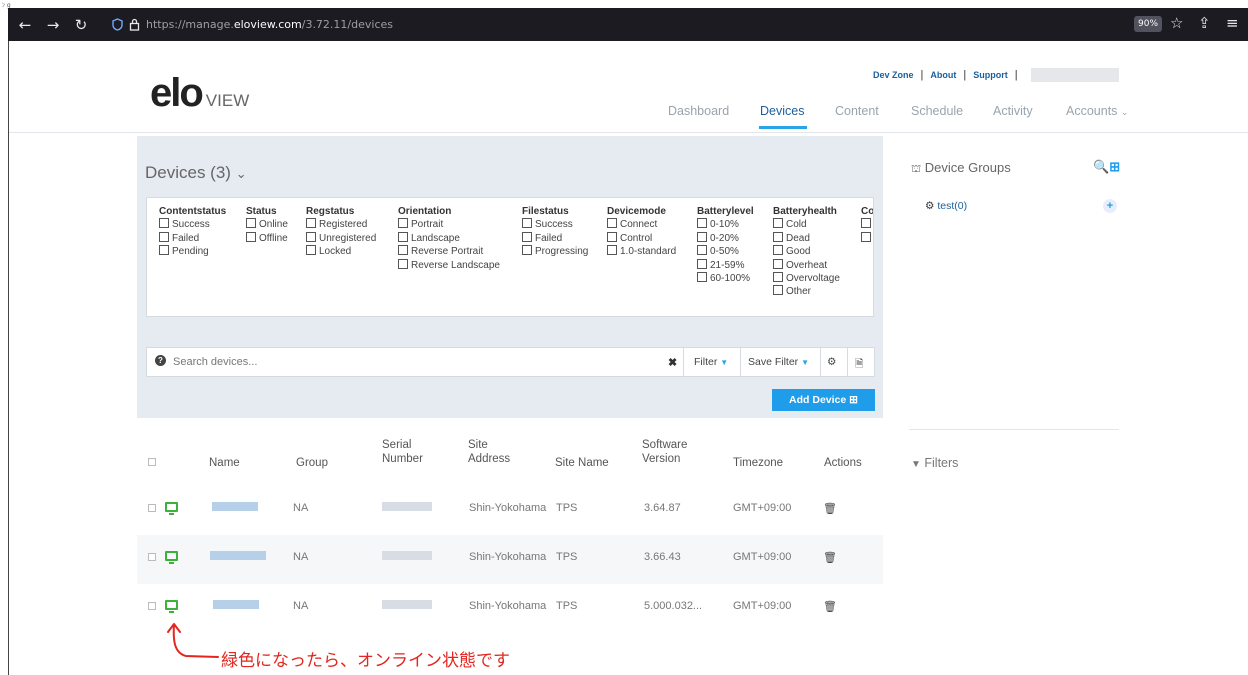  Describe the element at coordinates (711, 362) in the screenshot. I see `filter-button: Filter ▼` at that location.